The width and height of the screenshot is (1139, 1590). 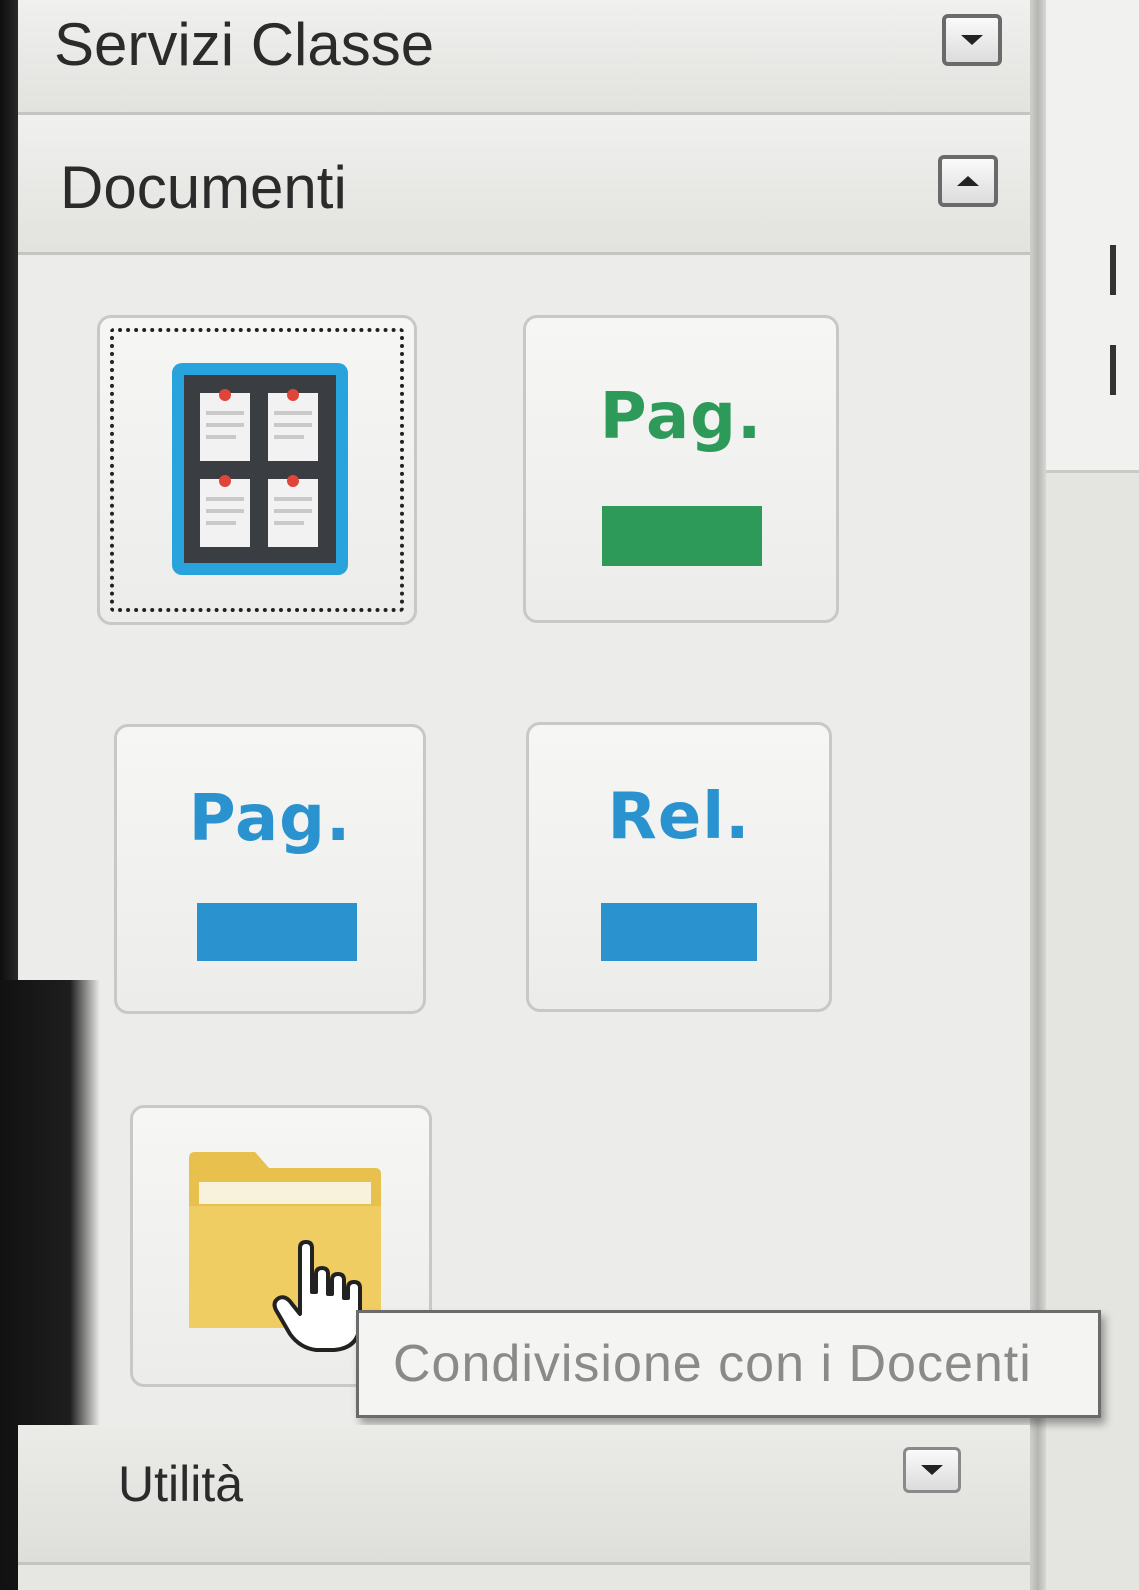 What do you see at coordinates (244, 44) in the screenshot?
I see `section-title: Servizi Classe` at bounding box center [244, 44].